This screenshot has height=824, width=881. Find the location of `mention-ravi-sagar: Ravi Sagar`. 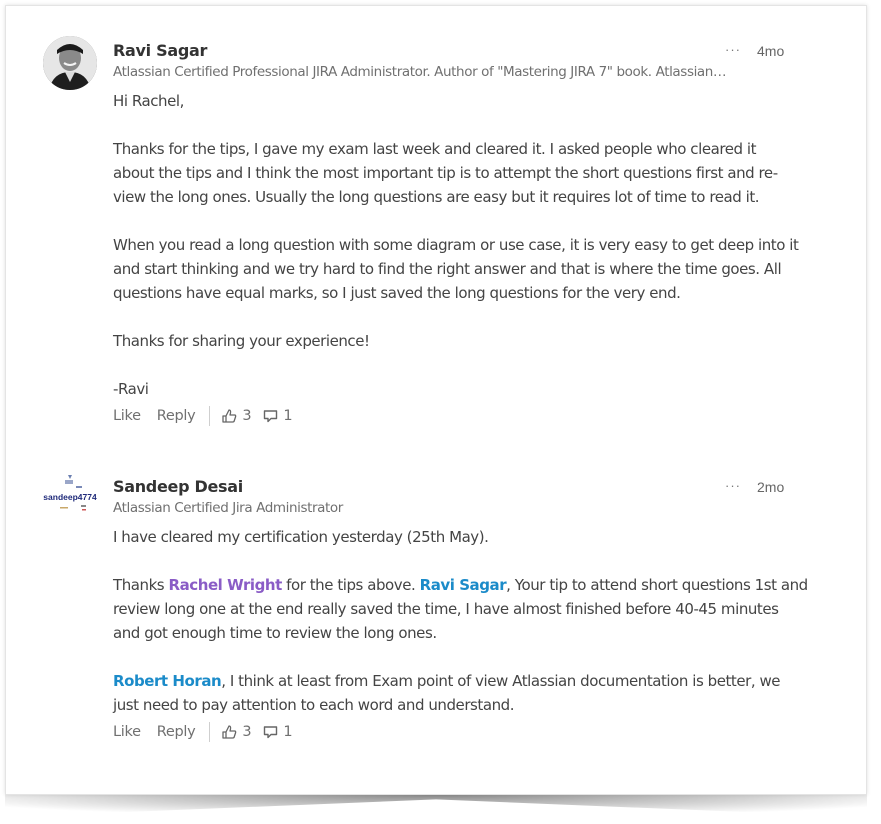

mention-ravi-sagar: Ravi Sagar is located at coordinates (463, 585).